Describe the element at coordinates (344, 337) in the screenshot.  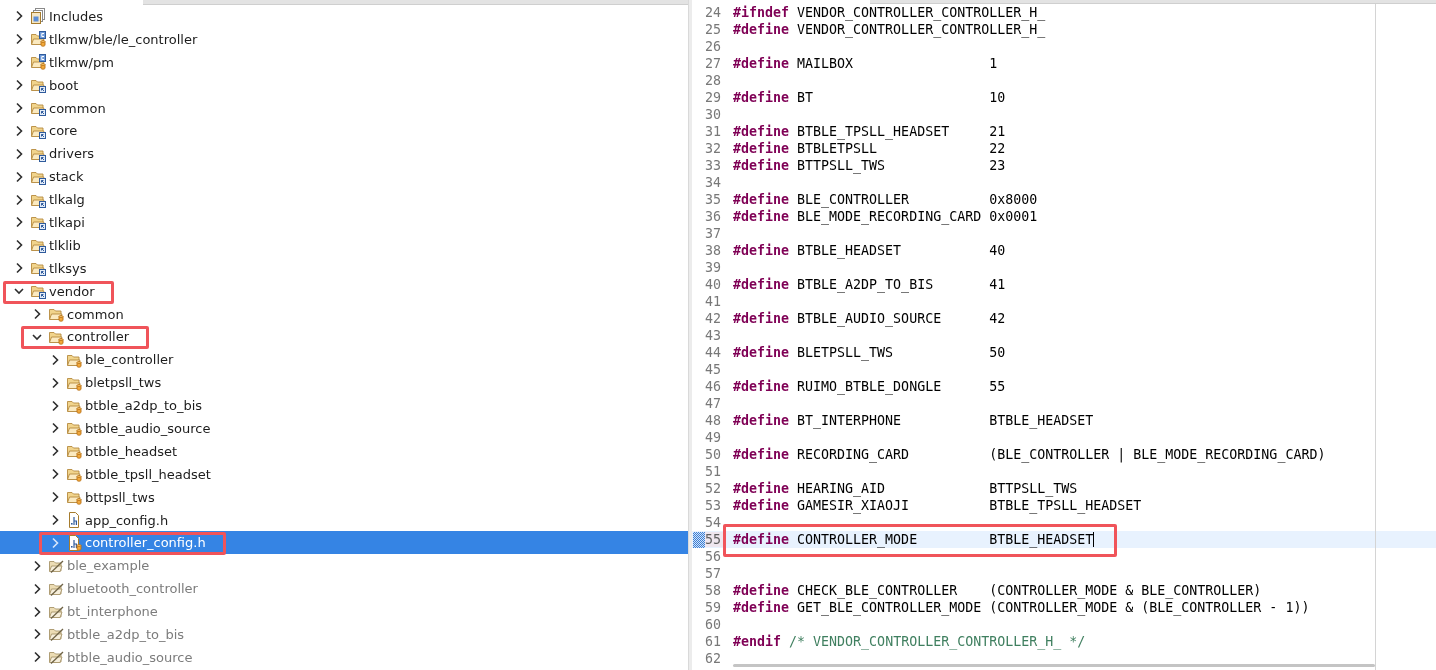
I see `tree-item: controller` at that location.